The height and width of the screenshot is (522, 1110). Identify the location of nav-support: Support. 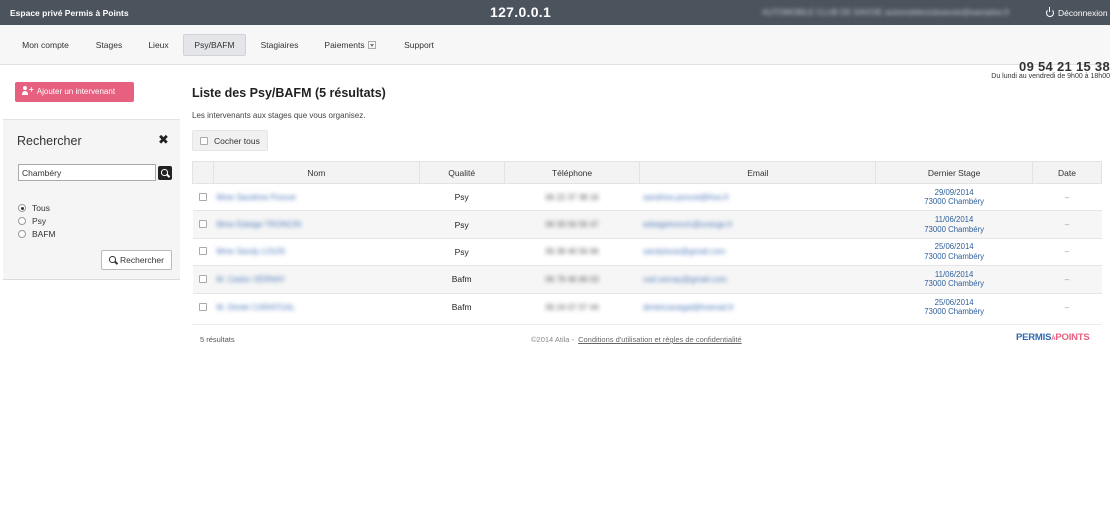
(419, 45).